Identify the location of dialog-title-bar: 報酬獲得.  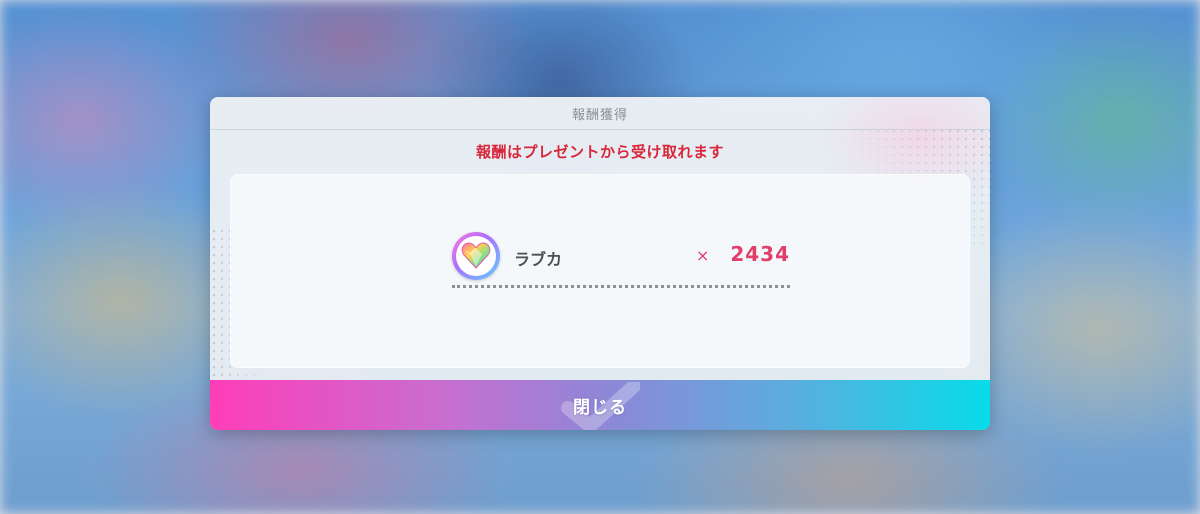
(600, 113).